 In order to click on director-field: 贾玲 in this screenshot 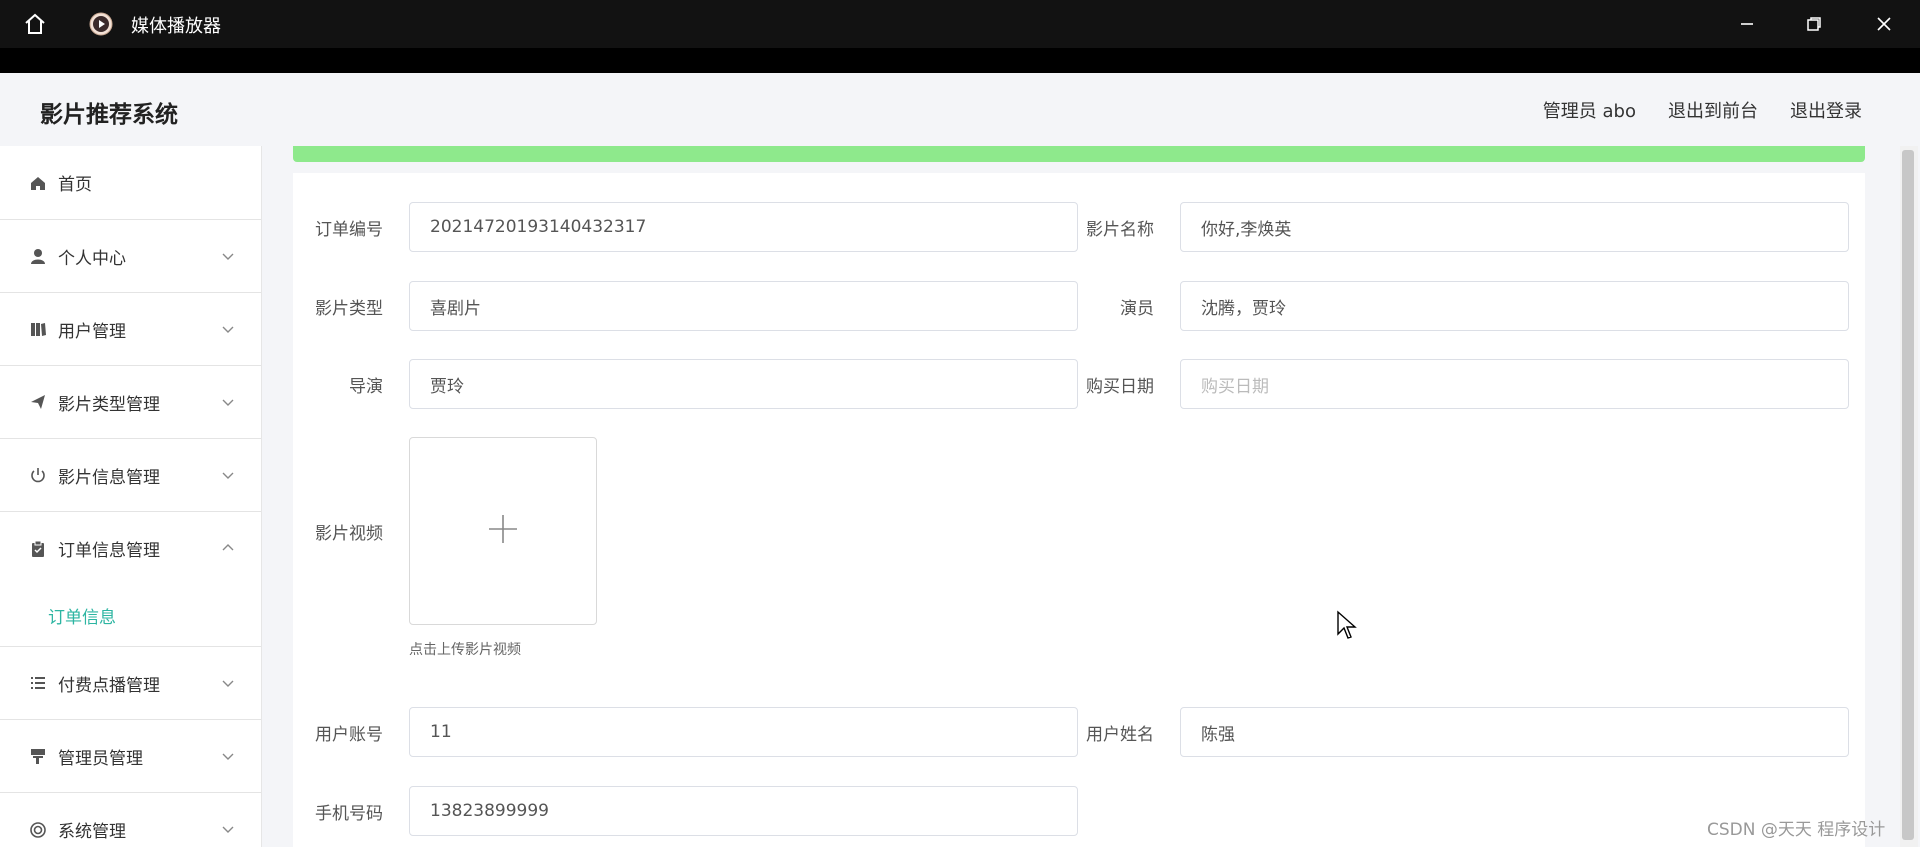, I will do `click(743, 384)`.